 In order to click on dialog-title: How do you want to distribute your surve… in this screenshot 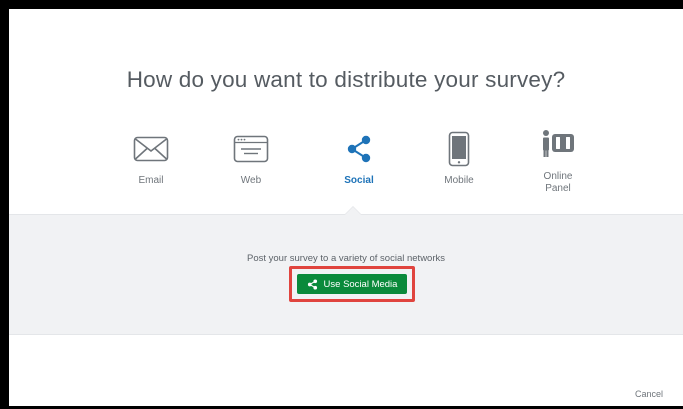, I will do `click(346, 79)`.